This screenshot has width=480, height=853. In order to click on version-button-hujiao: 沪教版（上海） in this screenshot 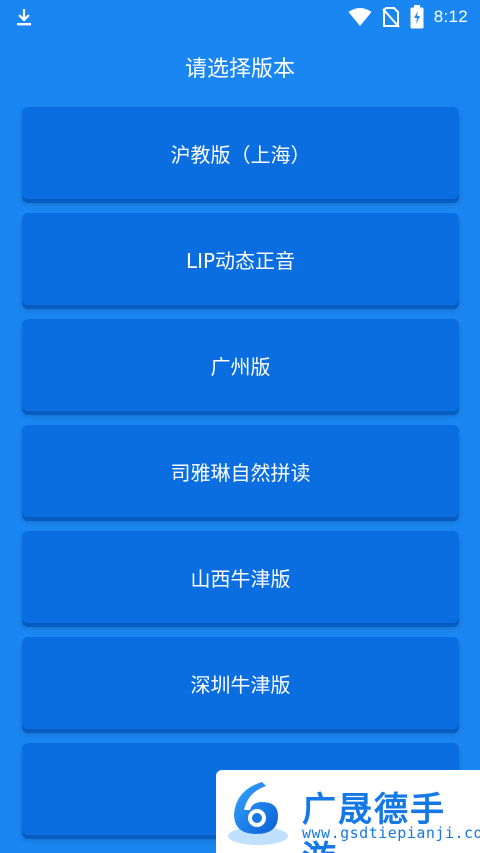, I will do `click(240, 153)`.